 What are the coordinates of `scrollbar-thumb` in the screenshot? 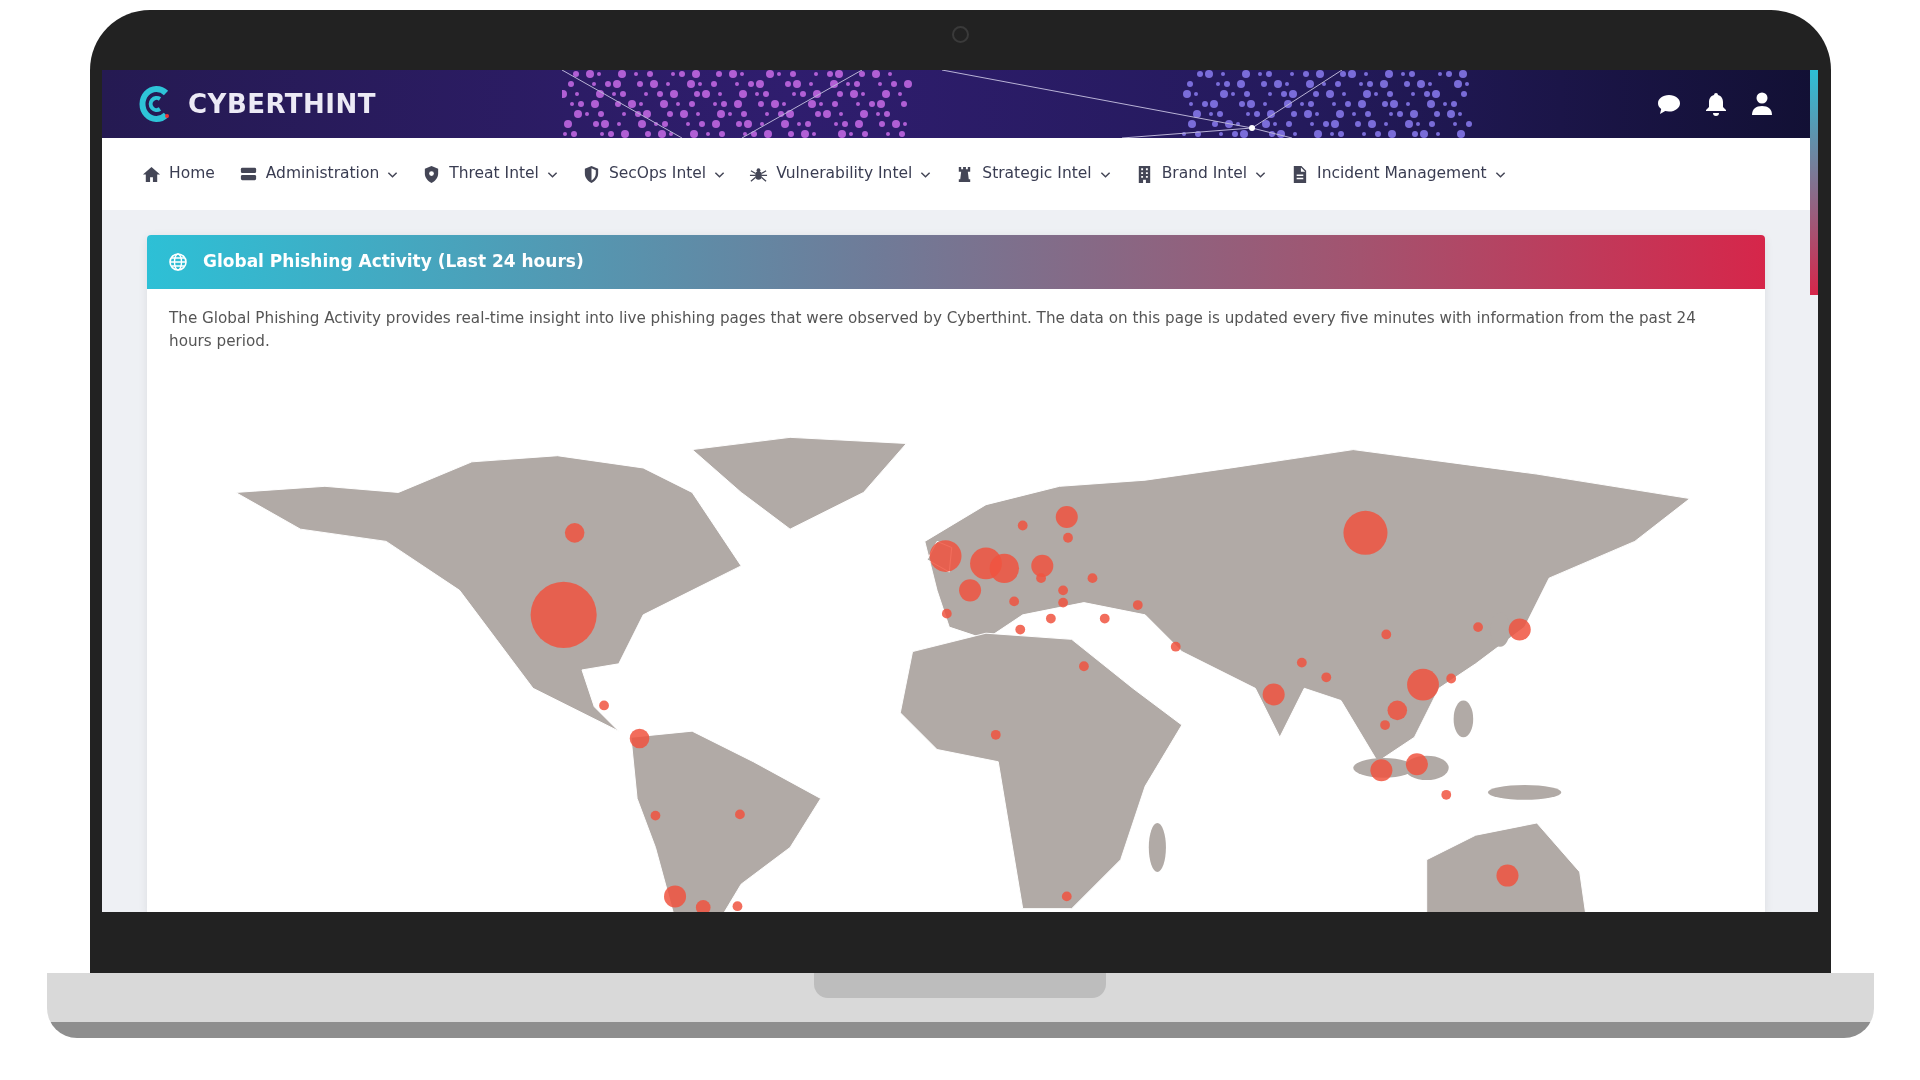 It's located at (1814, 182).